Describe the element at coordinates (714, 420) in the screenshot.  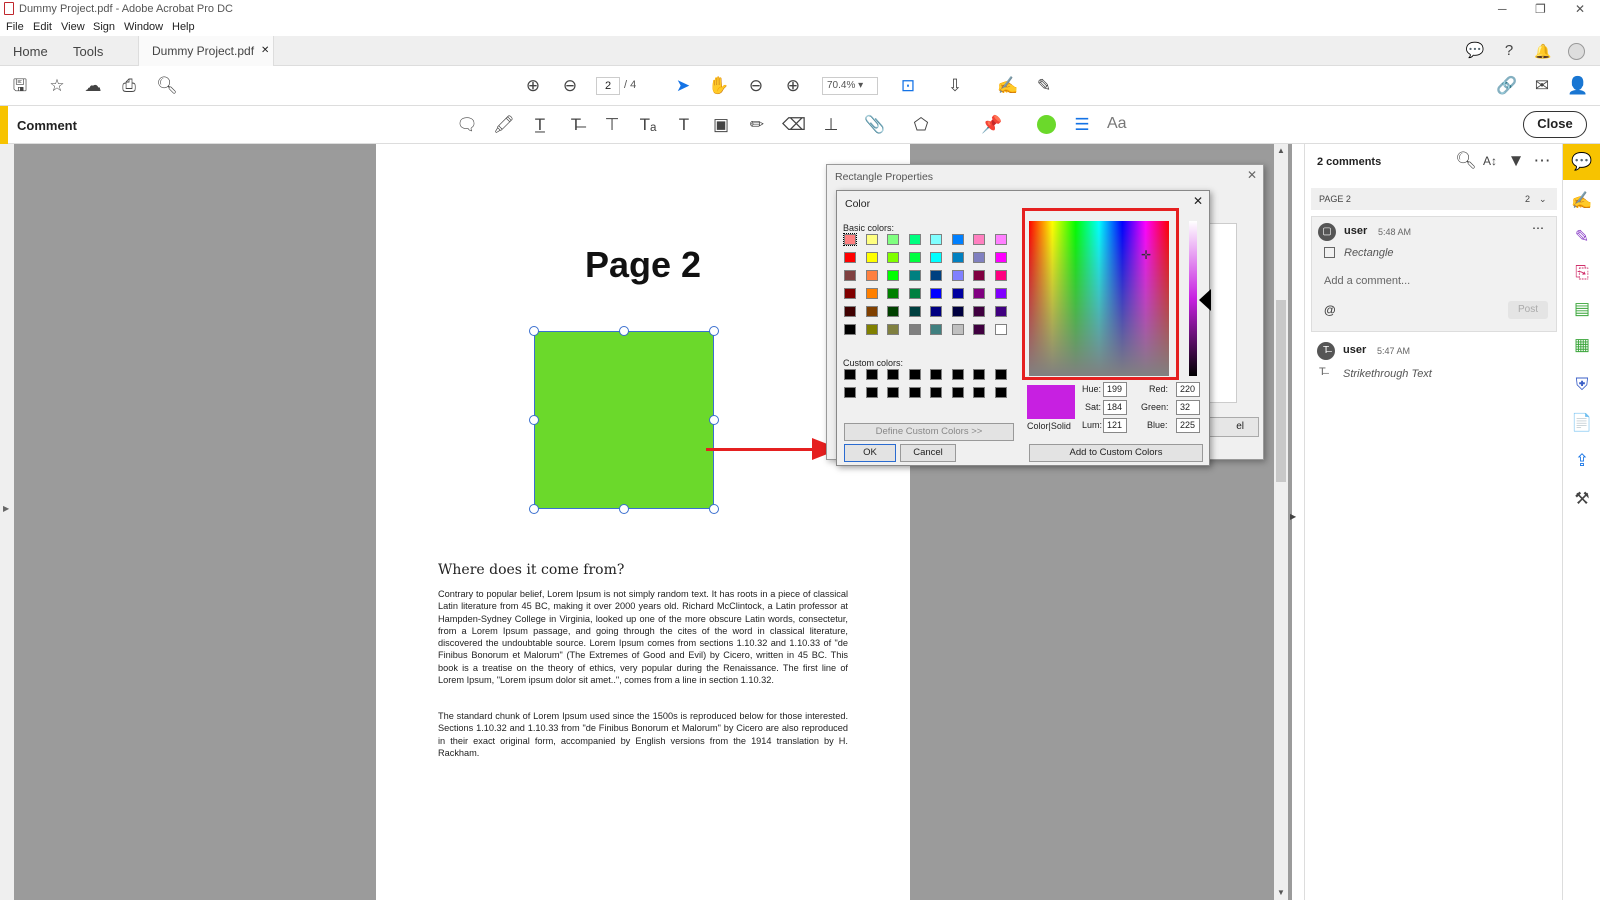
I see `resize-handle-right` at that location.